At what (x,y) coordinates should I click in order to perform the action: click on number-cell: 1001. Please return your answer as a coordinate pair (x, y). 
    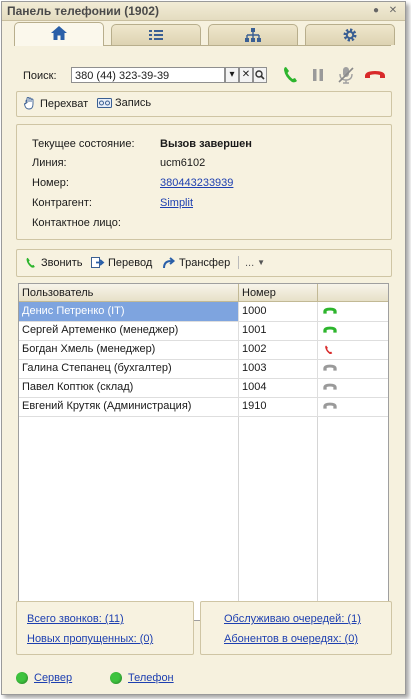
    Looking at the image, I should click on (277, 330).